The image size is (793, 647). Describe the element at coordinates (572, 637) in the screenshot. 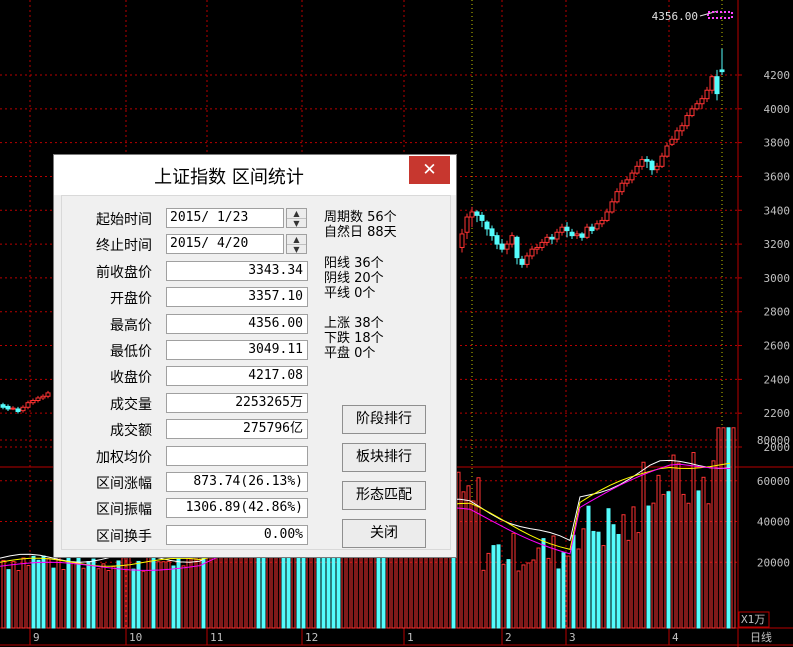

I see `month-label: 3` at that location.